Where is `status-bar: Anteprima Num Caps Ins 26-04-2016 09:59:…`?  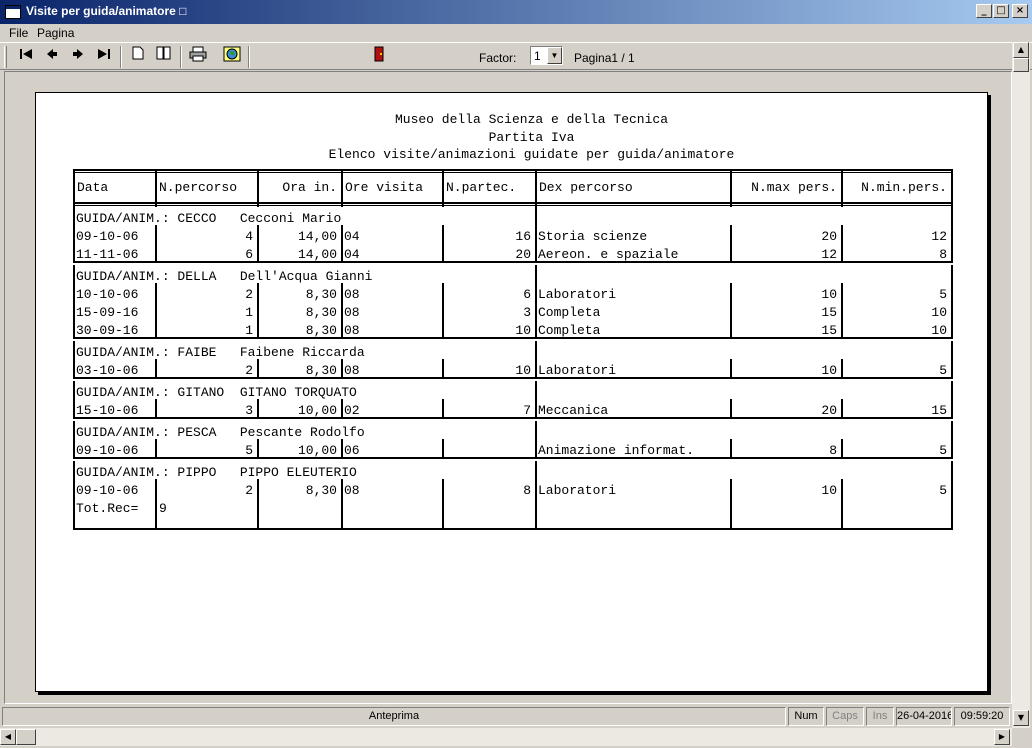 status-bar: Anteprima Num Caps Ins 26-04-2016 09:59:… is located at coordinates (506, 716).